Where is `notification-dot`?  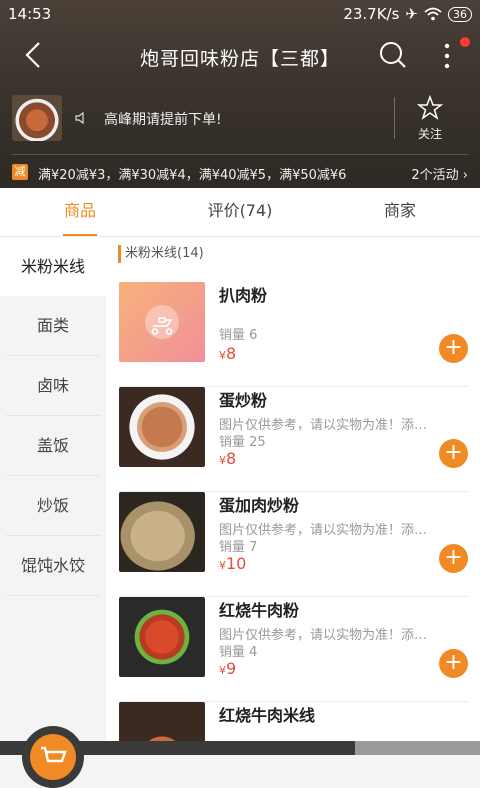
notification-dot is located at coordinates (465, 42).